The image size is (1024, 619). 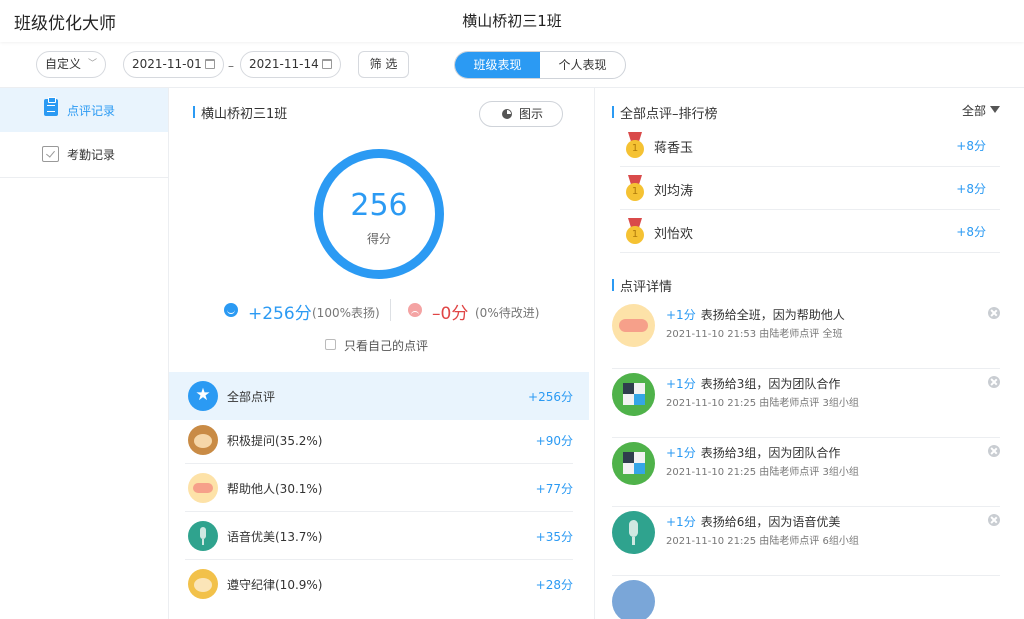 I want to click on star-icon, so click(x=203, y=396).